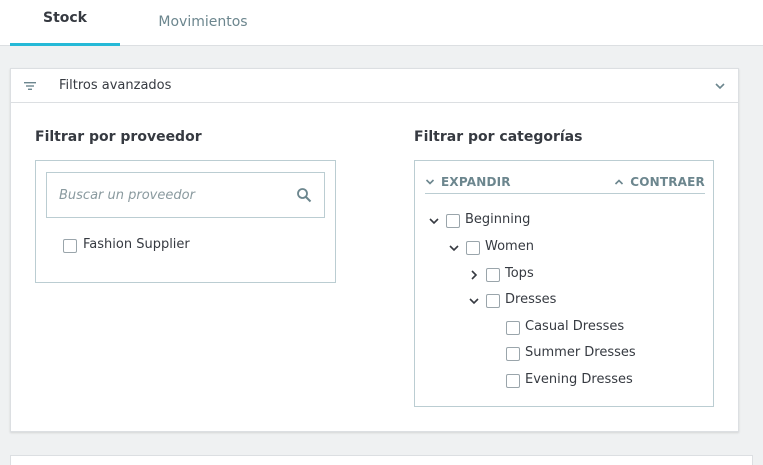 This screenshot has height=465, width=763. Describe the element at coordinates (580, 352) in the screenshot. I see `category-label-summer-dresses: Summer Dresses` at that location.